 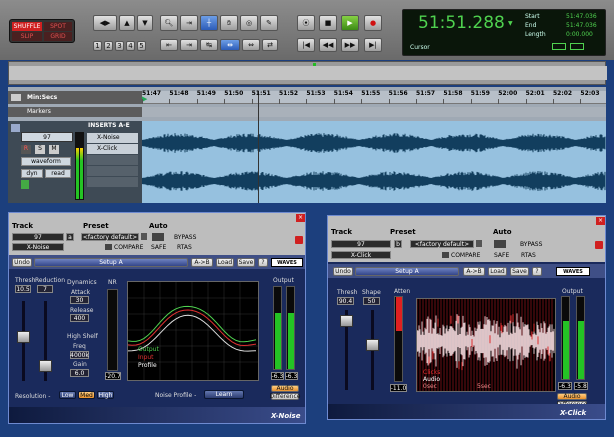 I want to click on online-button: ⦿, so click(x=306, y=23).